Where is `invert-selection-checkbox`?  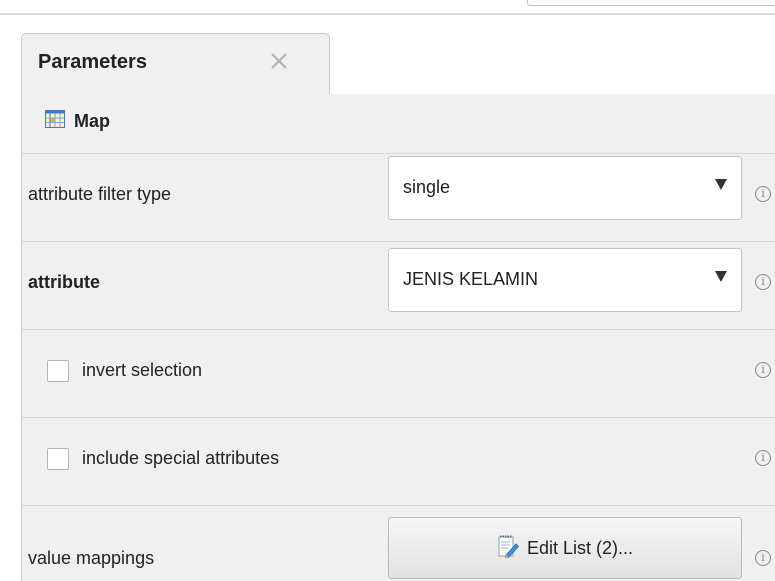
invert-selection-checkbox is located at coordinates (58, 371).